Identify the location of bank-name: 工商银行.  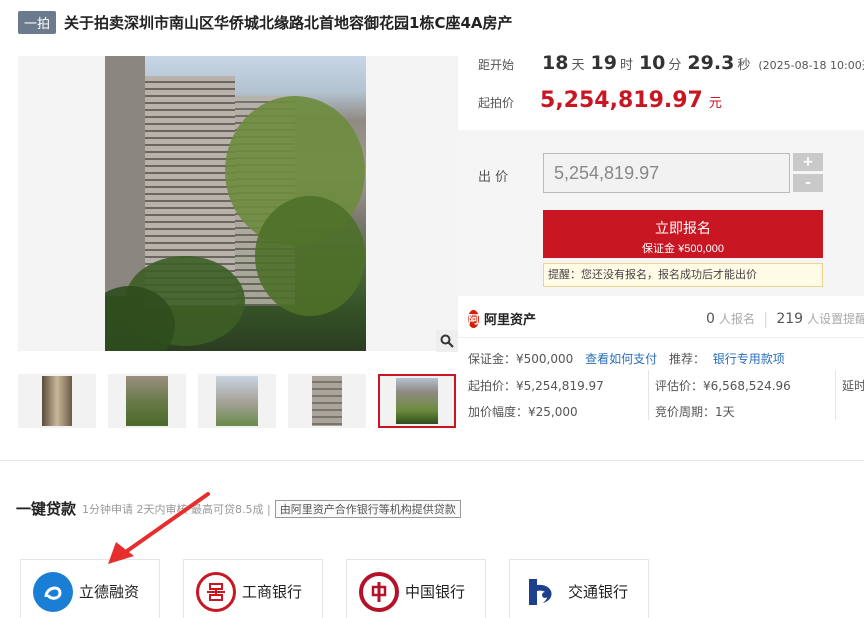
(272, 592).